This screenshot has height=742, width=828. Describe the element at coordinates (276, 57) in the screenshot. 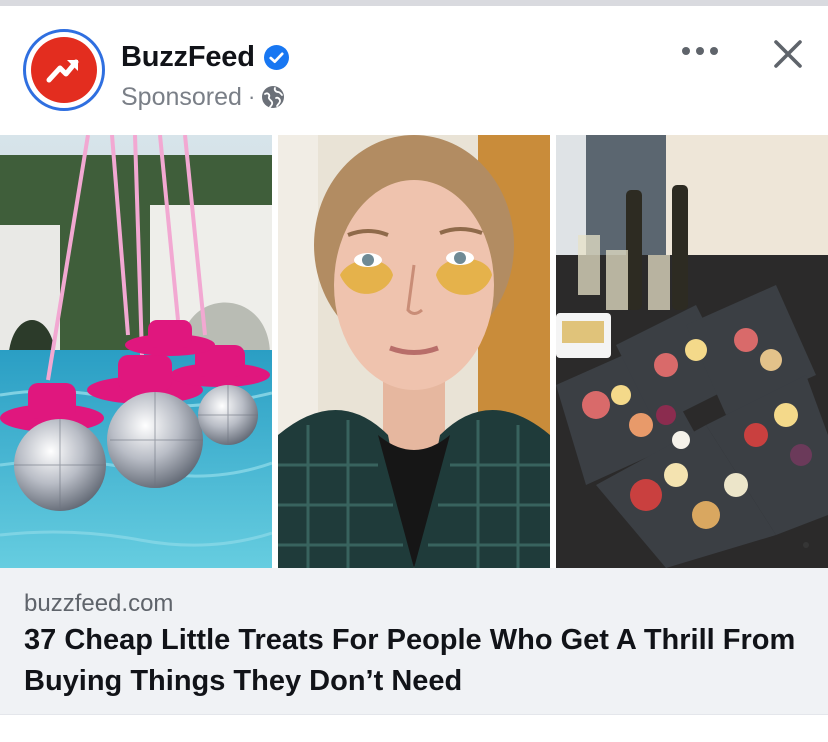

I see `verified-badge-icon` at that location.